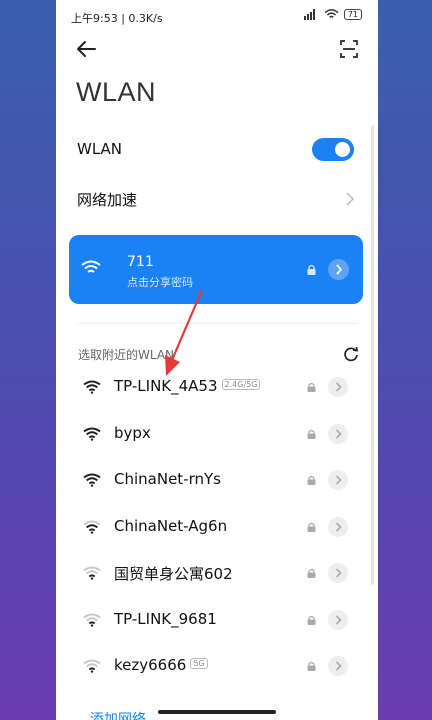 This screenshot has height=720, width=432. I want to click on status-left: 上午9:53 | 0.3K/s, so click(117, 18).